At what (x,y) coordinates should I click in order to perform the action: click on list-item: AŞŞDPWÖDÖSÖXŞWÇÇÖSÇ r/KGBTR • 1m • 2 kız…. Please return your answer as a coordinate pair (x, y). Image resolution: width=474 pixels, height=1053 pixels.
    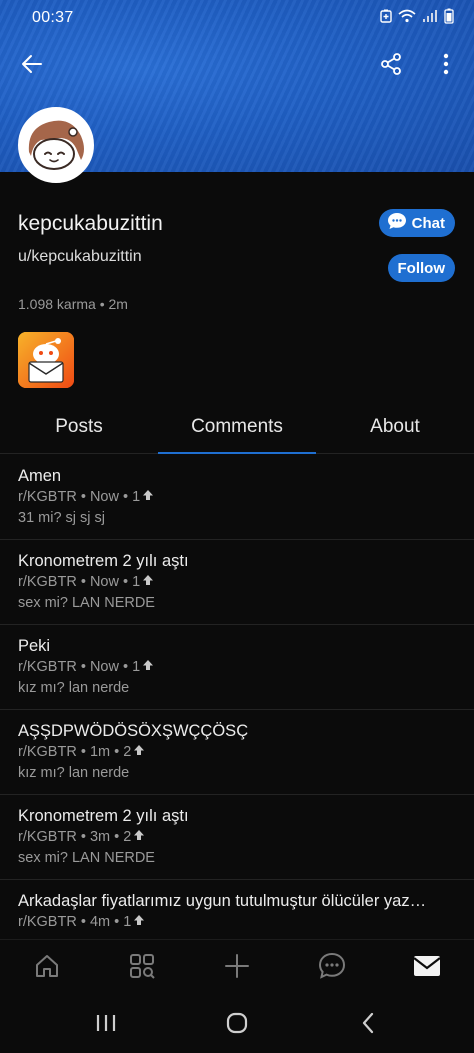
    Looking at the image, I should click on (237, 752).